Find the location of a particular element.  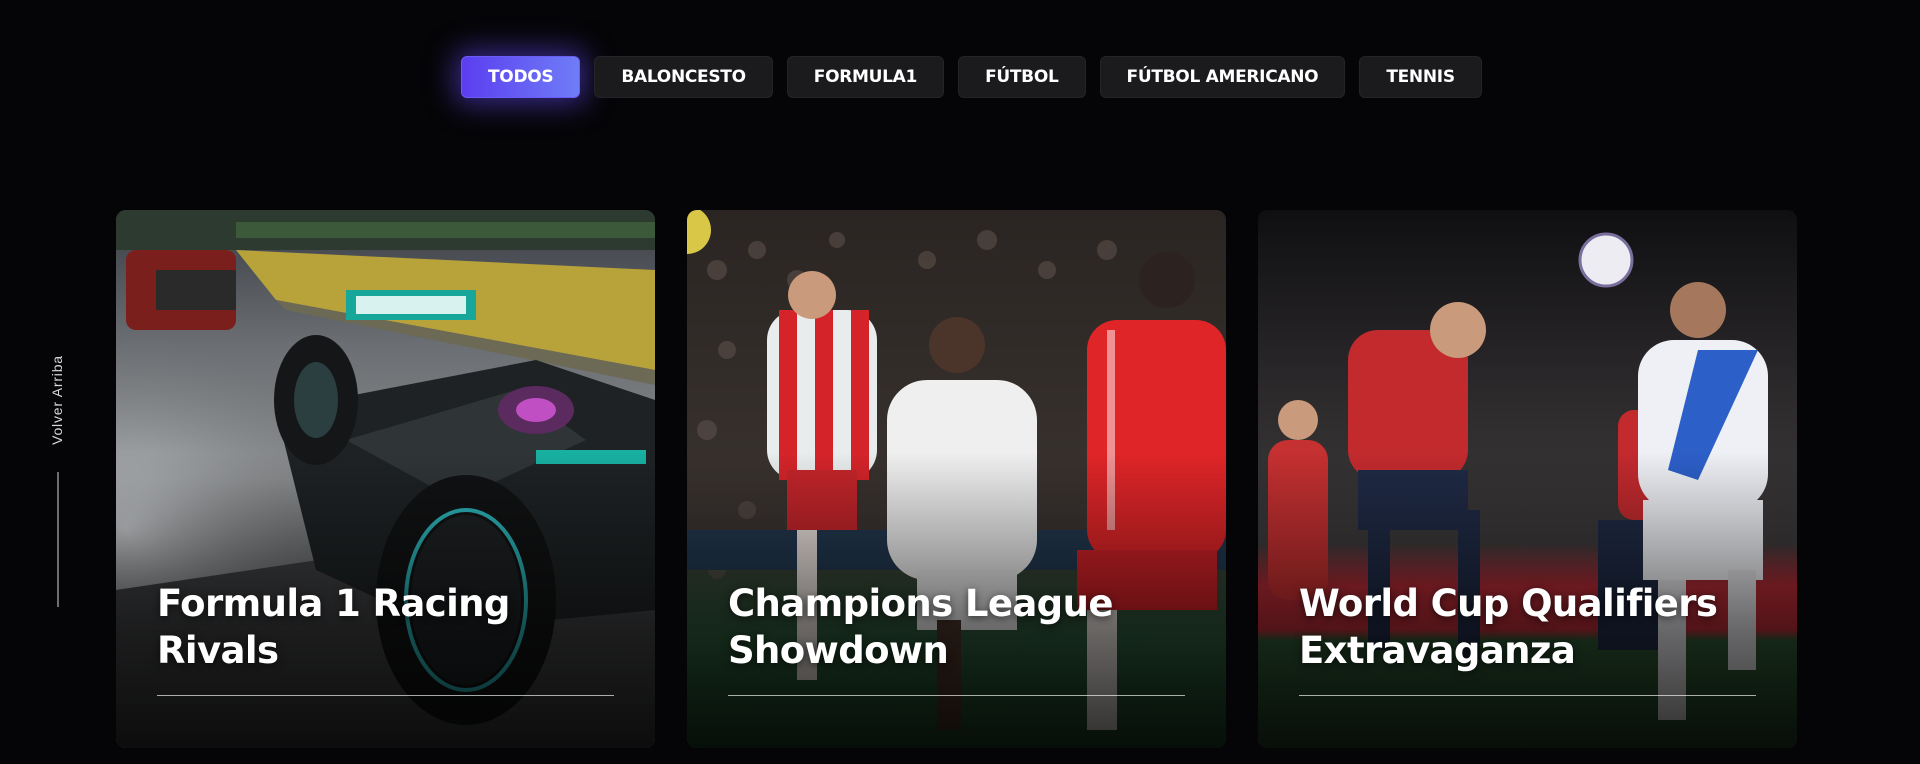

filter-formula1-button: FORMULA1 is located at coordinates (865, 77).